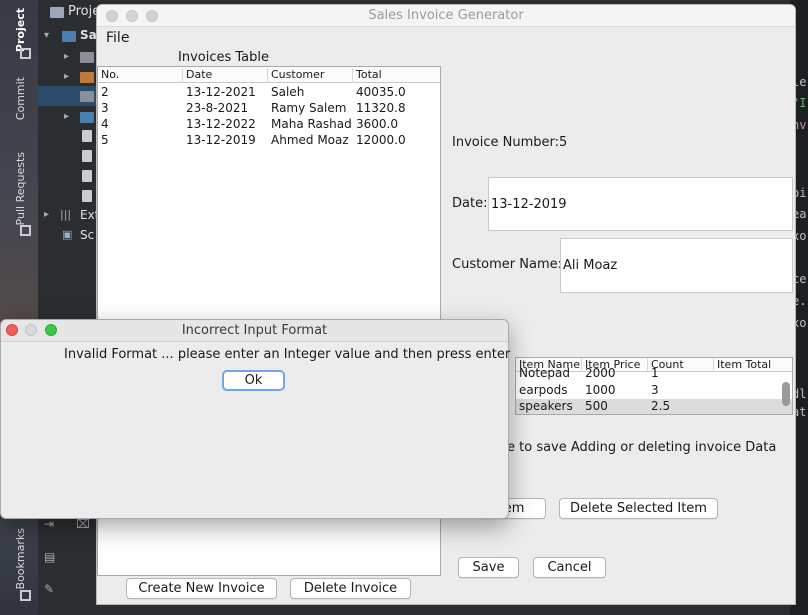  What do you see at coordinates (22, 188) in the screenshot?
I see `tool-tab-pull-requests: Pull Requests` at bounding box center [22, 188].